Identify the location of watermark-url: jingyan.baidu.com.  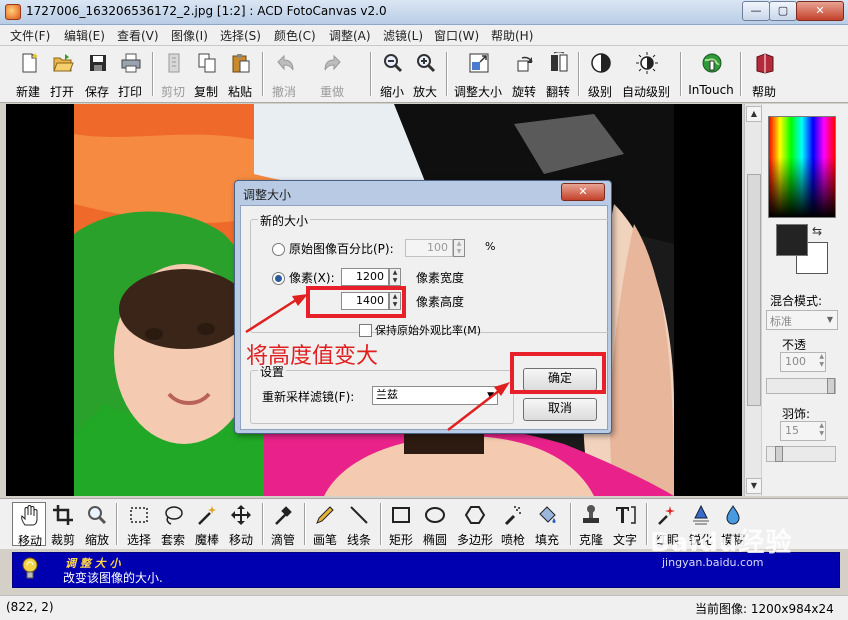
(713, 562).